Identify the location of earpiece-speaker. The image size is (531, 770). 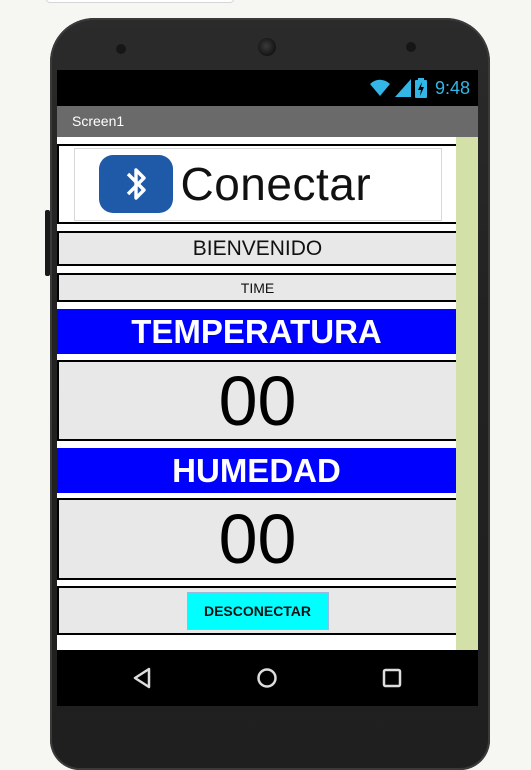
(267, 47).